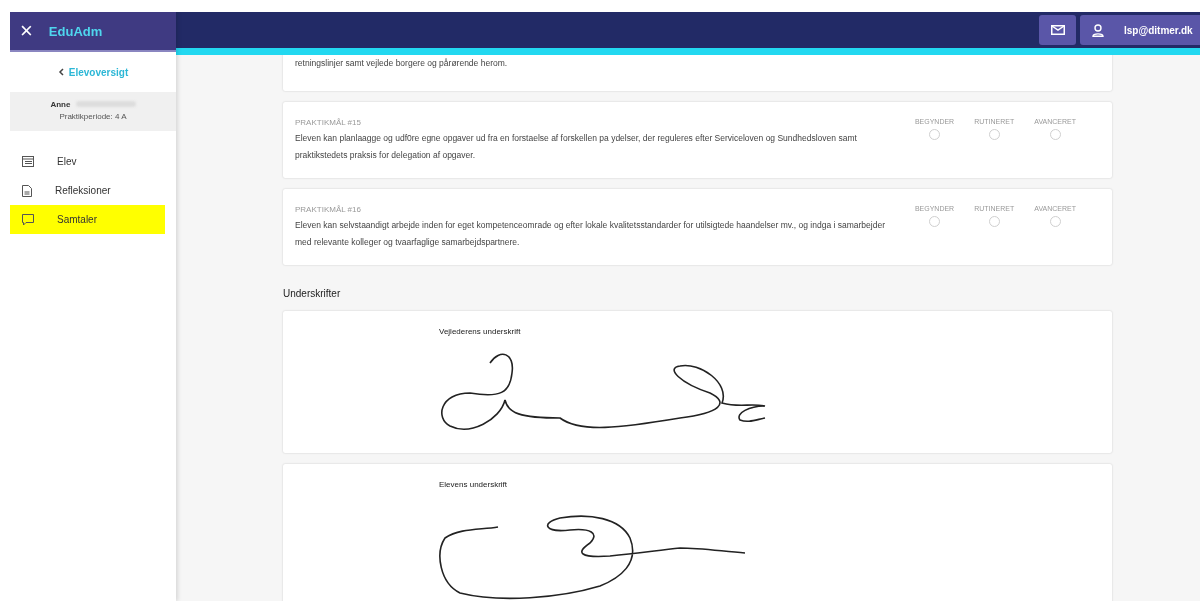 The height and width of the screenshot is (601, 1200). I want to click on nav-item: Elev, so click(87, 161).